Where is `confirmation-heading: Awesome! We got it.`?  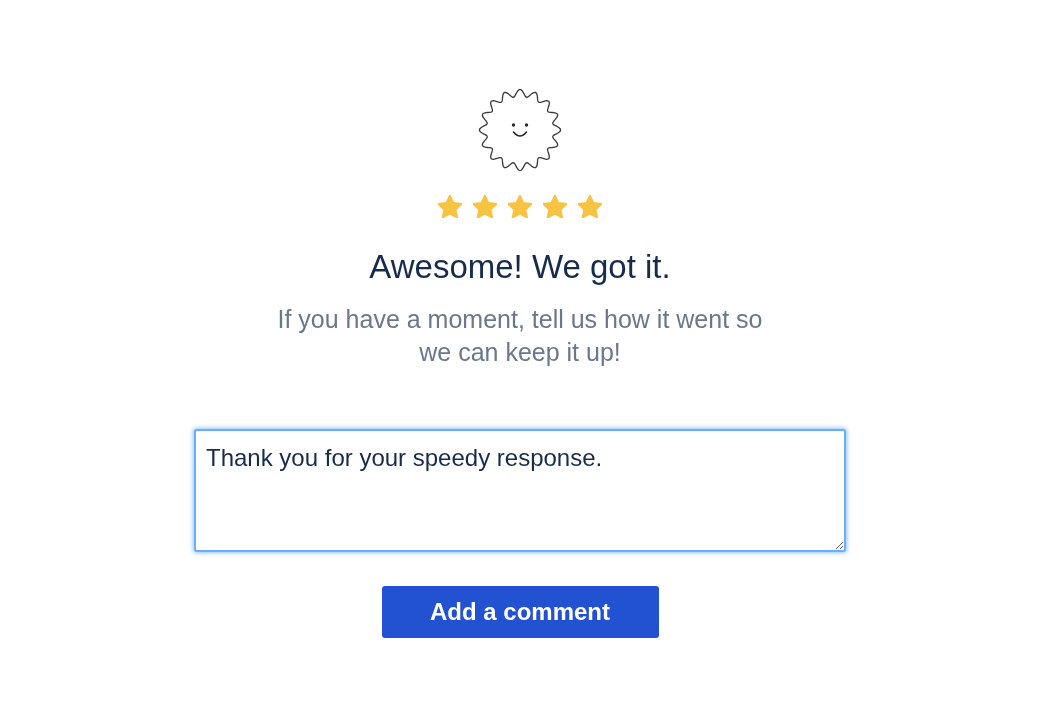 confirmation-heading: Awesome! We got it. is located at coordinates (520, 267).